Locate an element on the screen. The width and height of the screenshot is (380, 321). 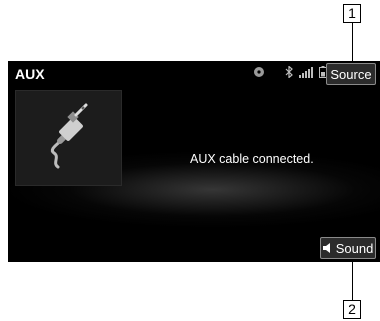
bluetooth-icon is located at coordinates (289, 74).